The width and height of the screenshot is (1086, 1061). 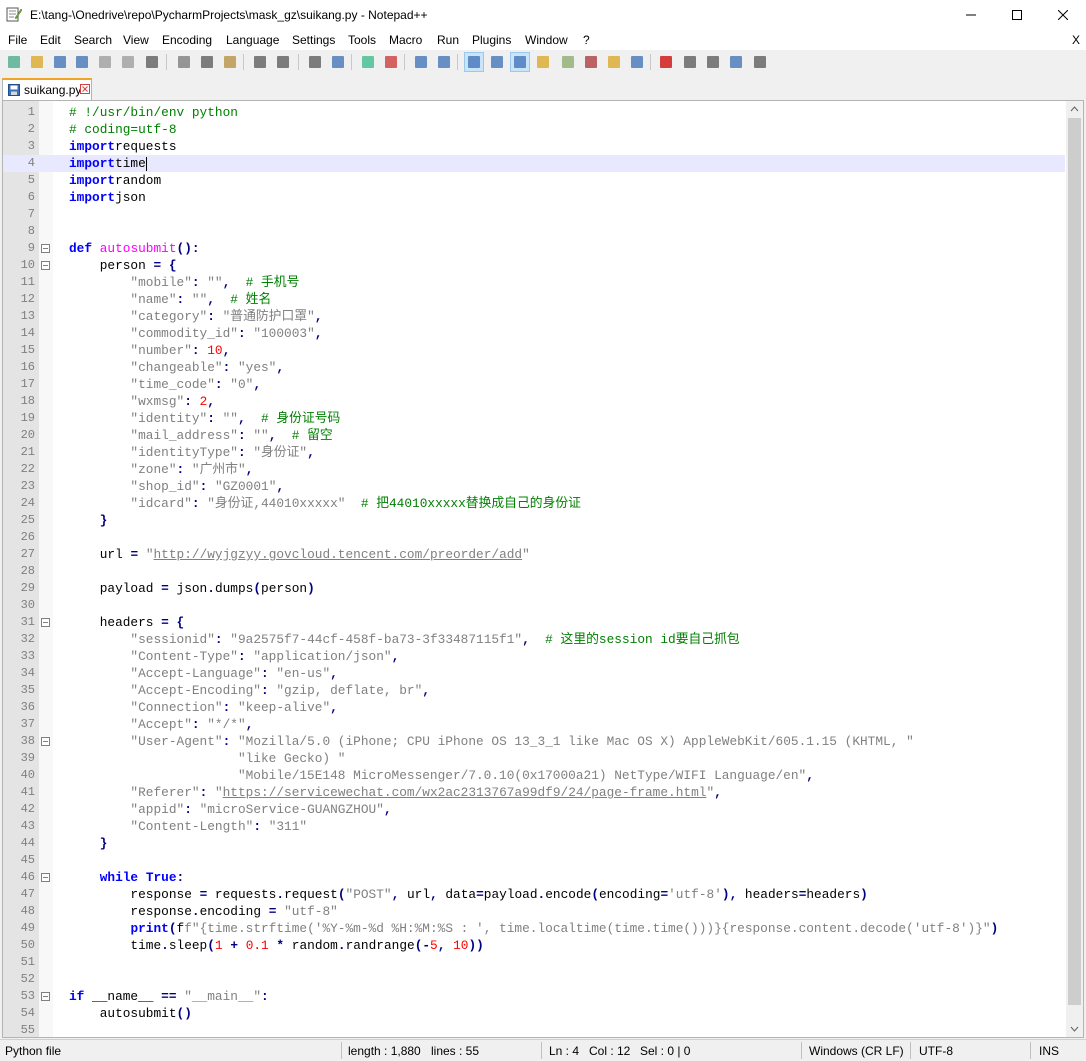 What do you see at coordinates (207, 62) in the screenshot?
I see `copy-button` at bounding box center [207, 62].